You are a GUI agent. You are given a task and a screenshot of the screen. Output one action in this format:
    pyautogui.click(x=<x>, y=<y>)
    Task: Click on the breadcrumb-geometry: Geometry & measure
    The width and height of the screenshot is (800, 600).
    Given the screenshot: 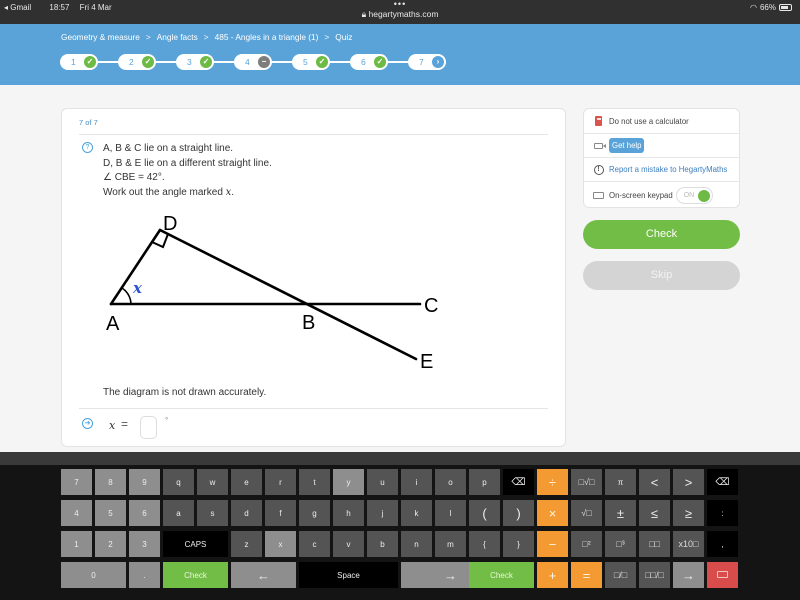 What is the action you would take?
    pyautogui.click(x=100, y=37)
    